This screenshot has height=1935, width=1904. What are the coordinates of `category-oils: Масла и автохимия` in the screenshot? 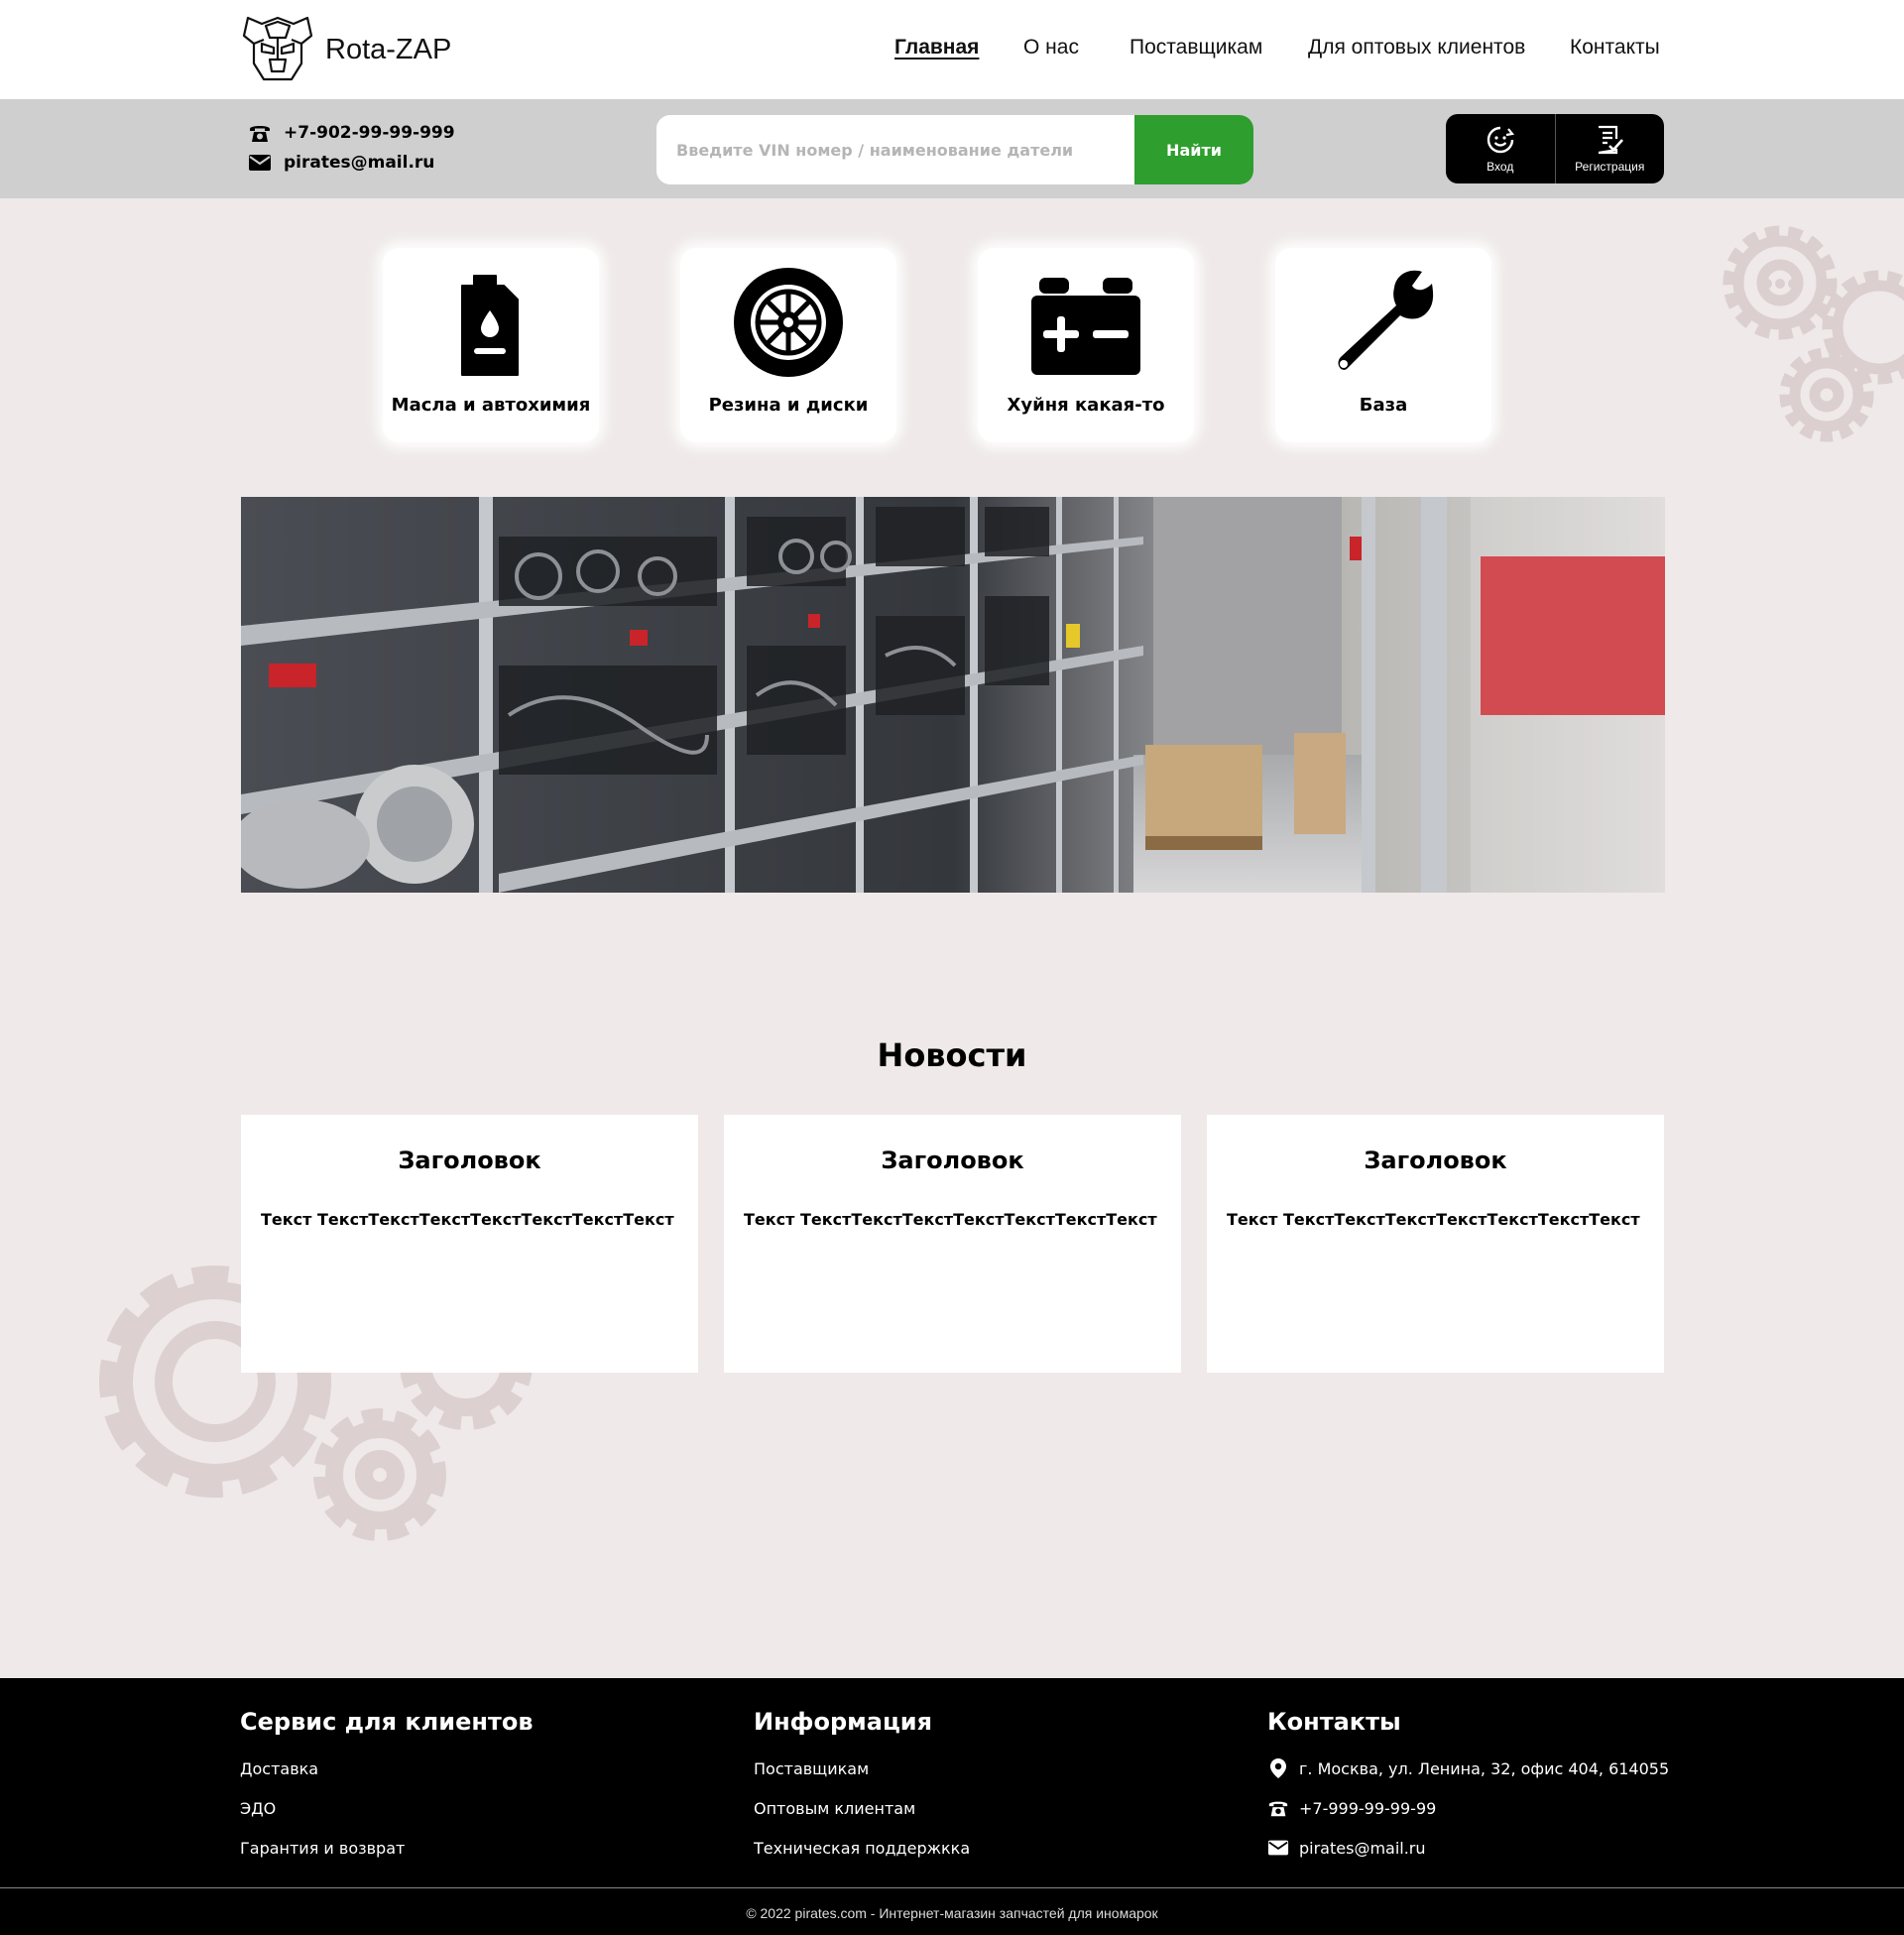 It's located at (491, 345).